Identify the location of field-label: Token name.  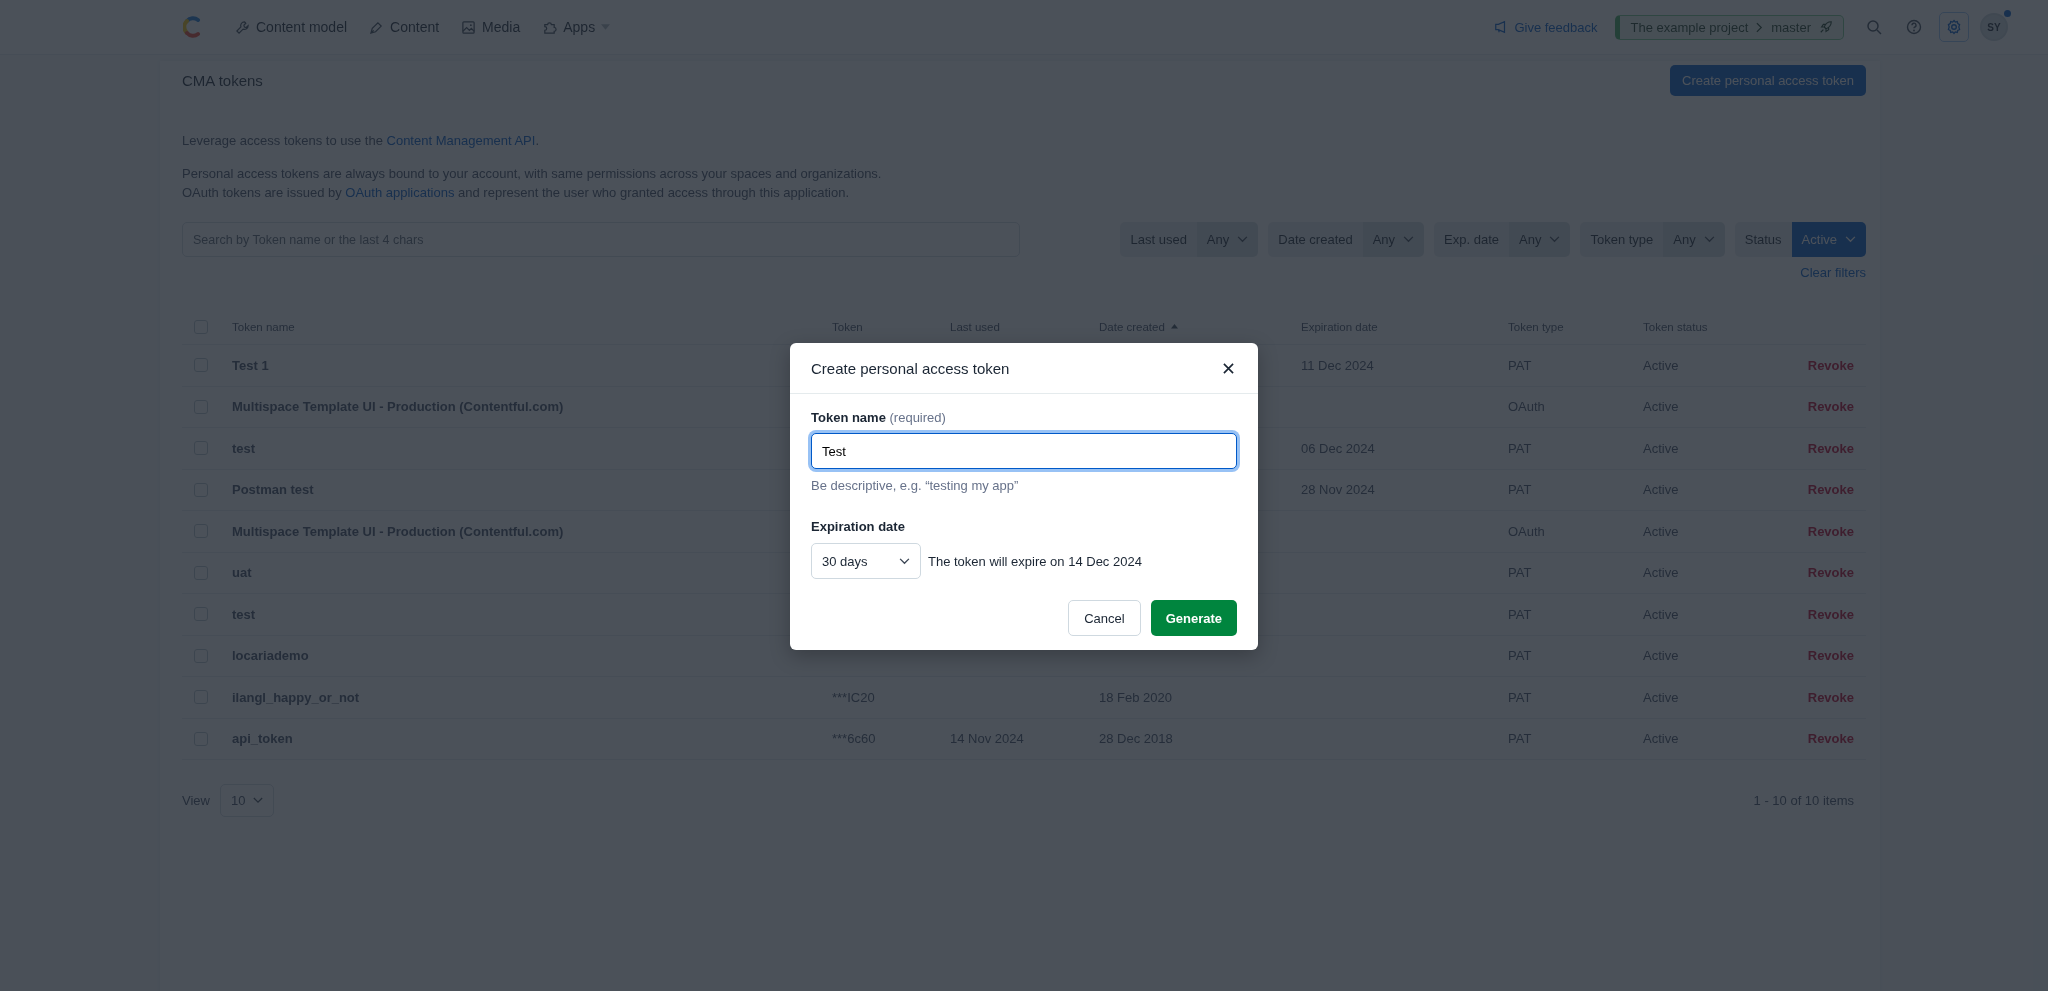
(848, 417).